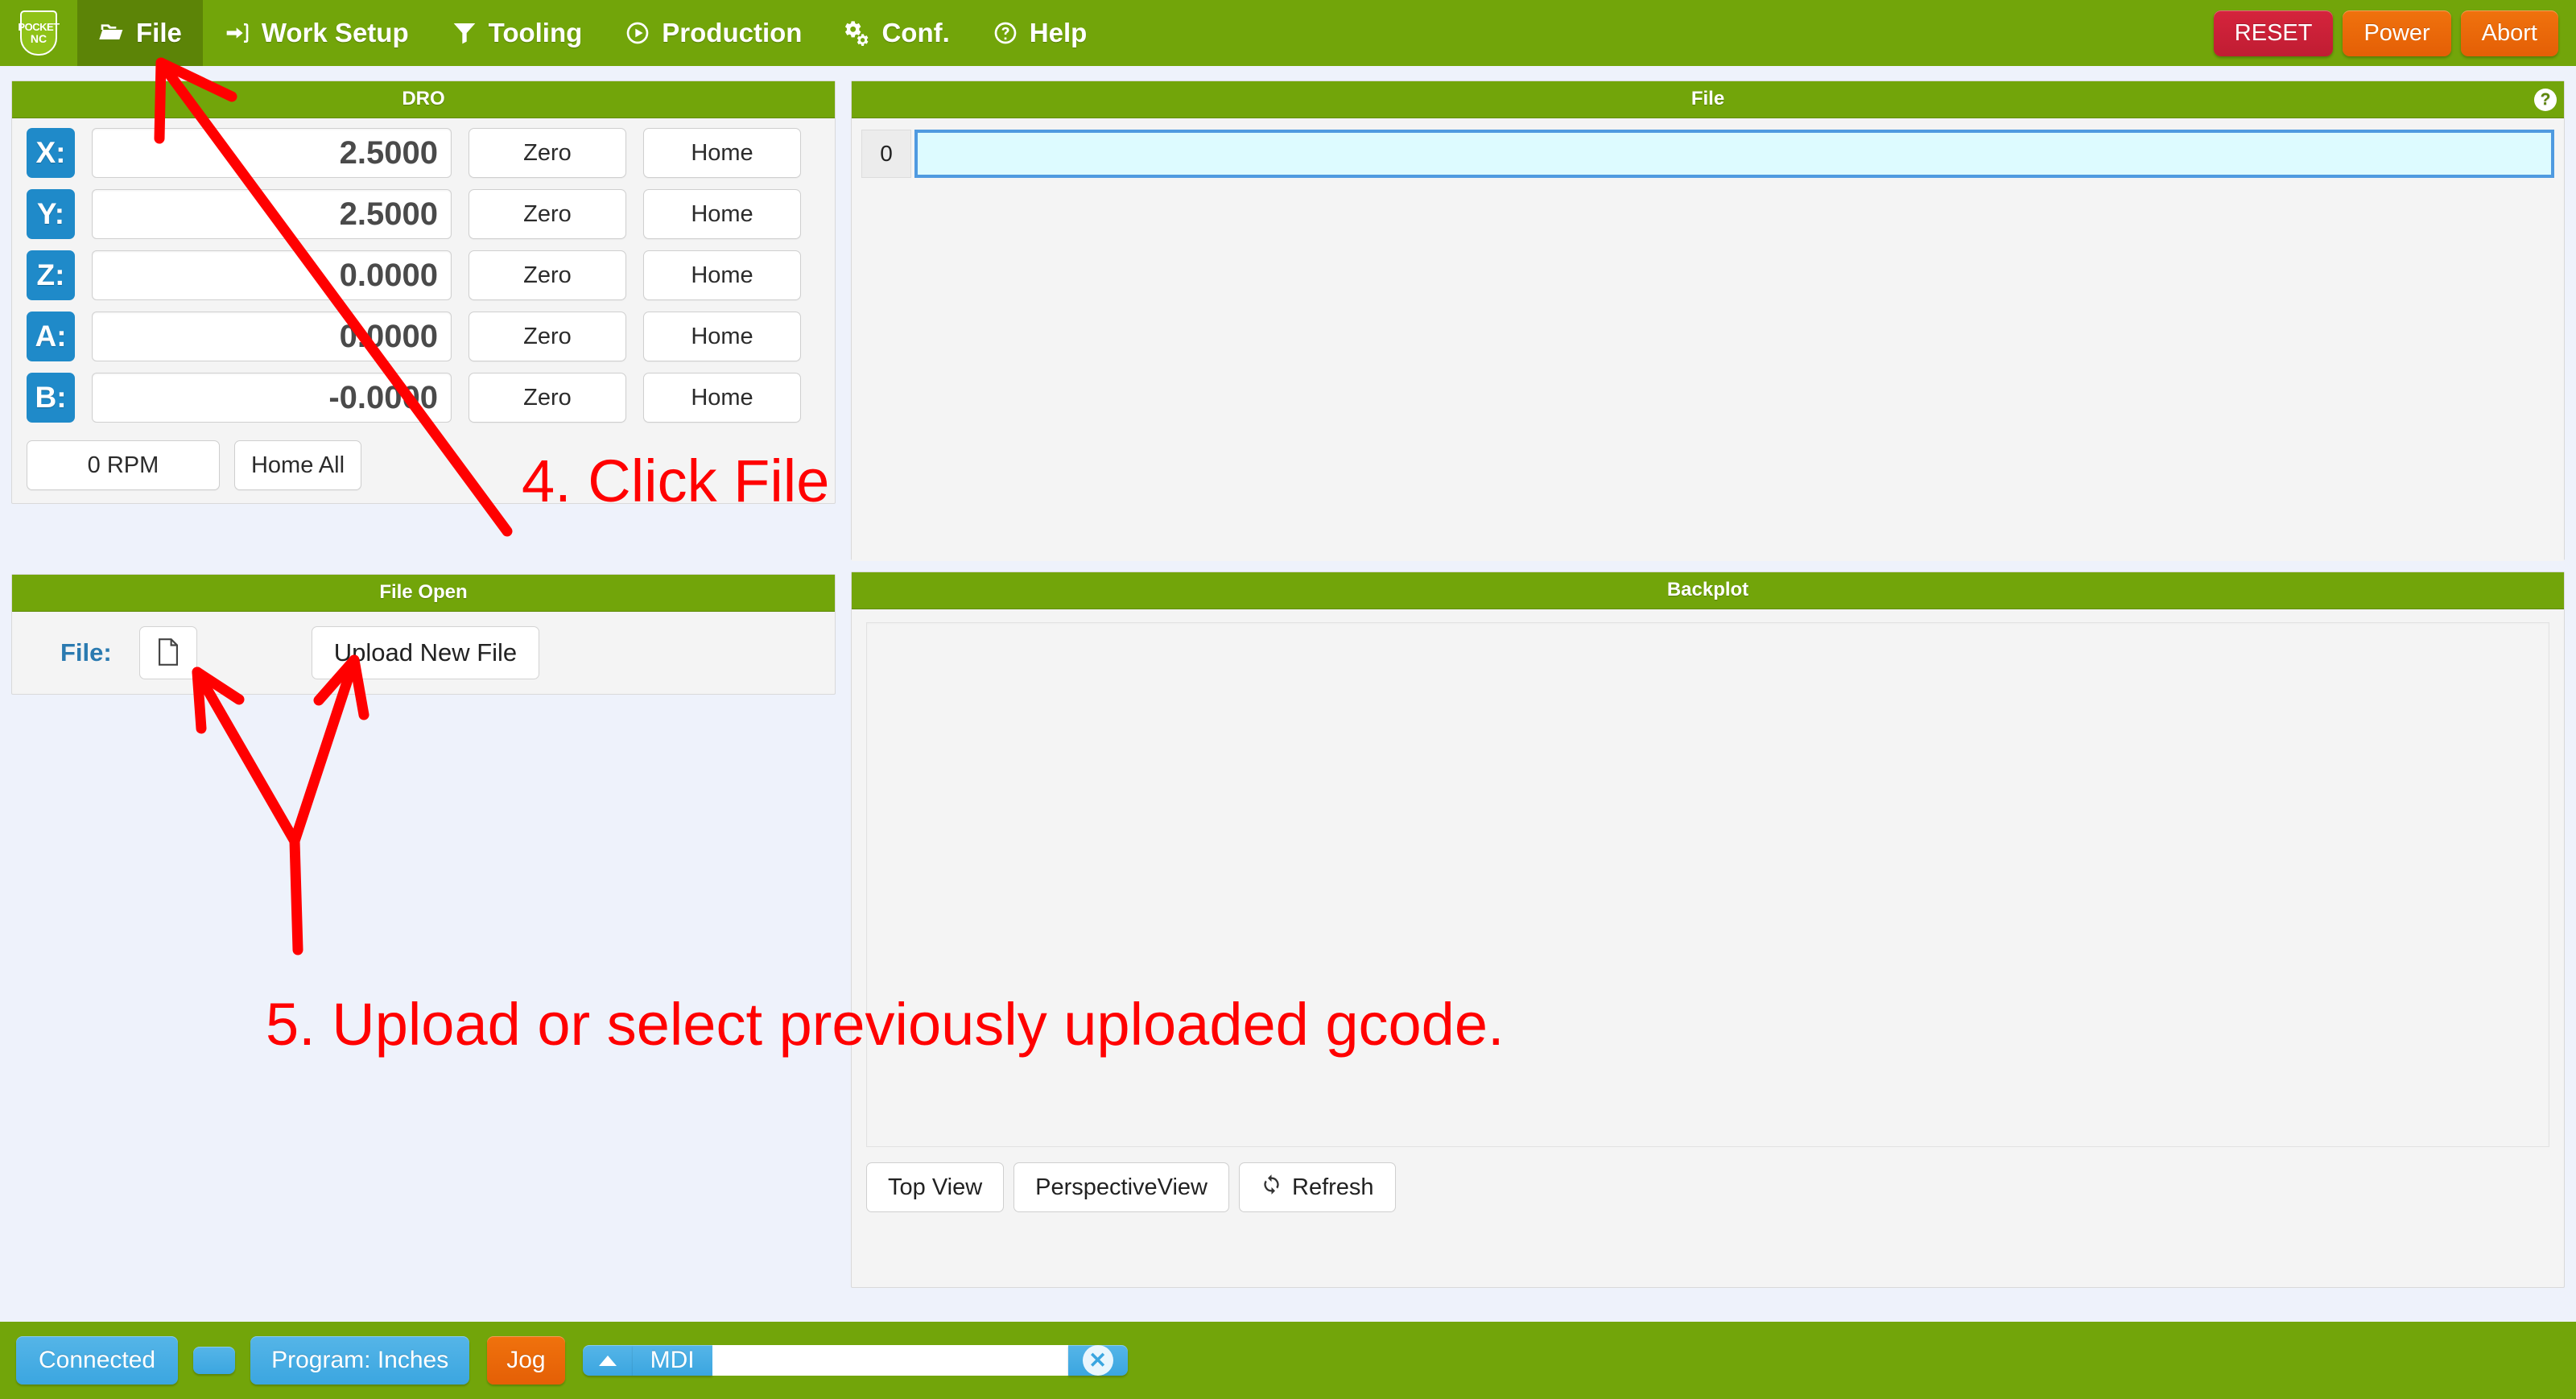 Image resolution: width=2576 pixels, height=1399 pixels. I want to click on zero-button-z: Zero, so click(547, 275).